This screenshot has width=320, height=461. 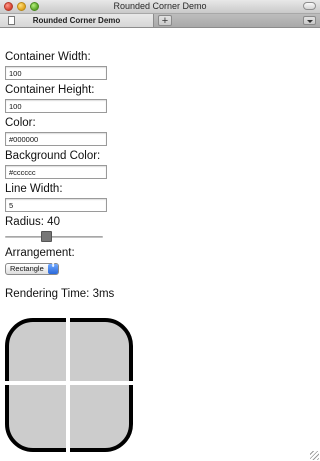 What do you see at coordinates (34, 189) in the screenshot?
I see `line-width-label: Line Width:` at bounding box center [34, 189].